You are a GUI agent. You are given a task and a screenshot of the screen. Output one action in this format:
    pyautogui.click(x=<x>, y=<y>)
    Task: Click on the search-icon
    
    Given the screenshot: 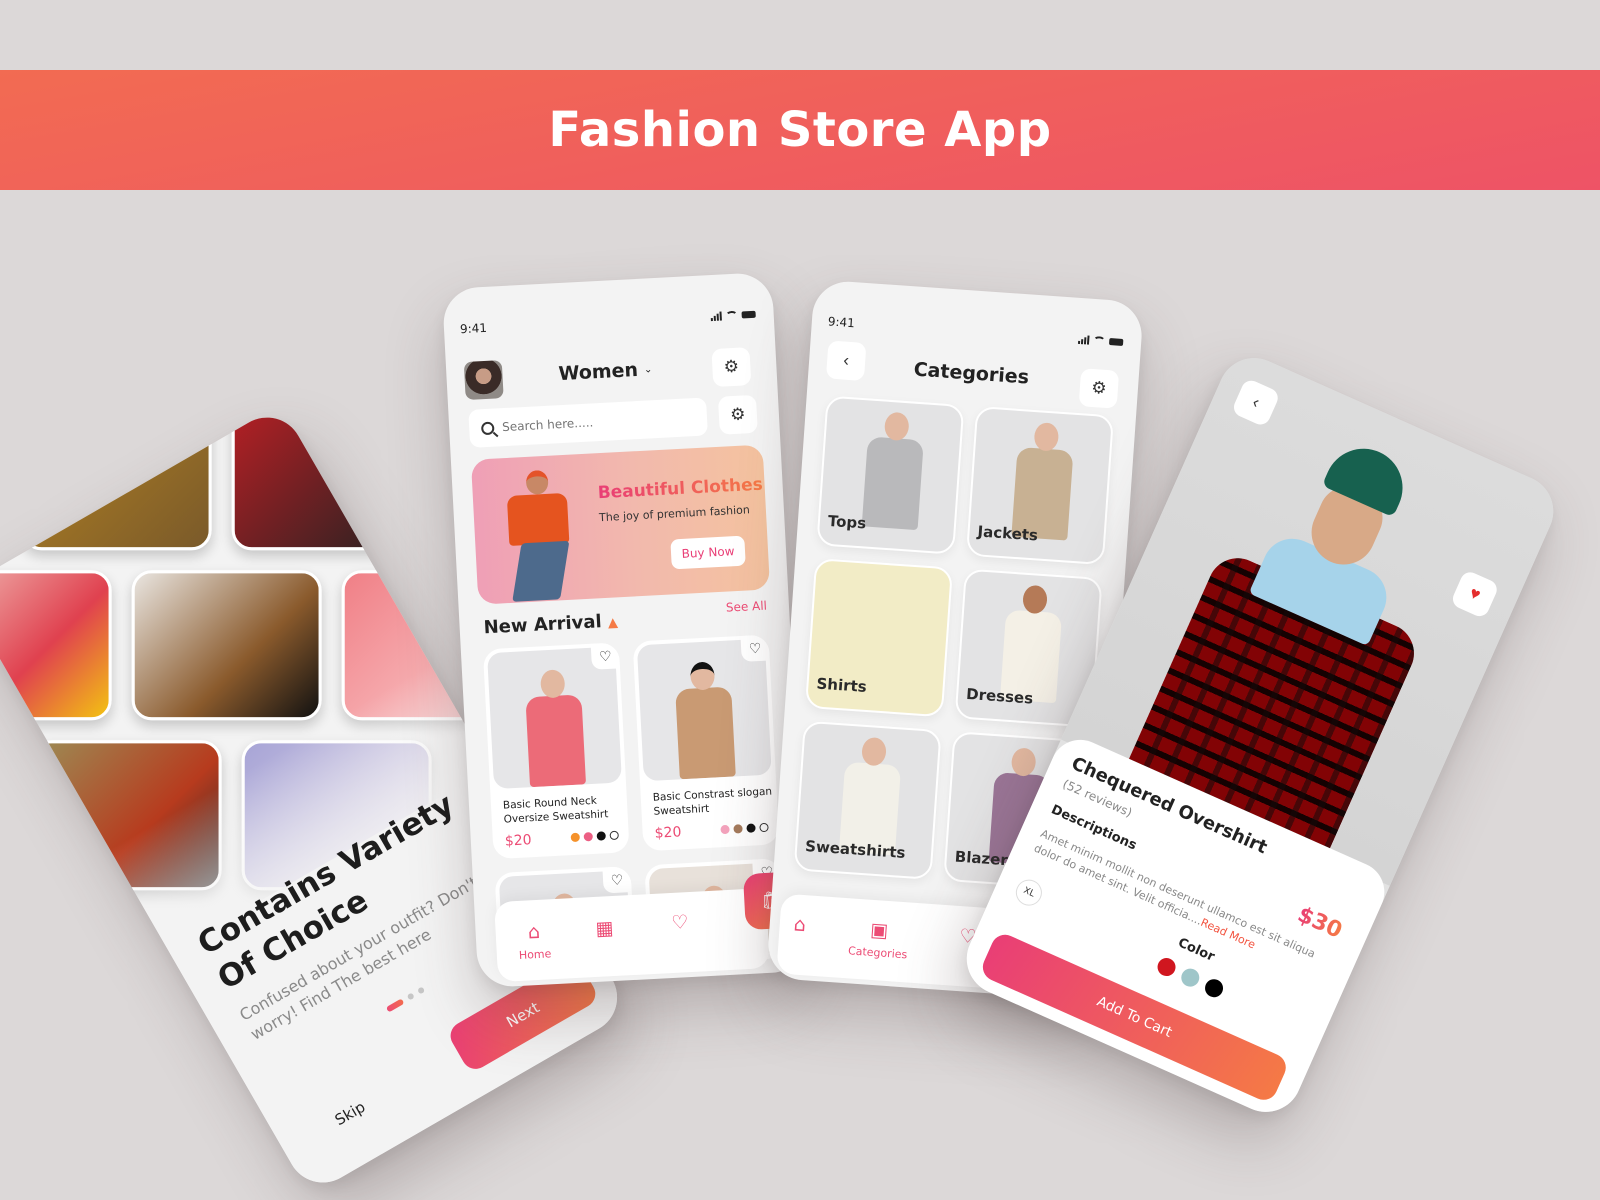 What is the action you would take?
    pyautogui.click(x=487, y=428)
    